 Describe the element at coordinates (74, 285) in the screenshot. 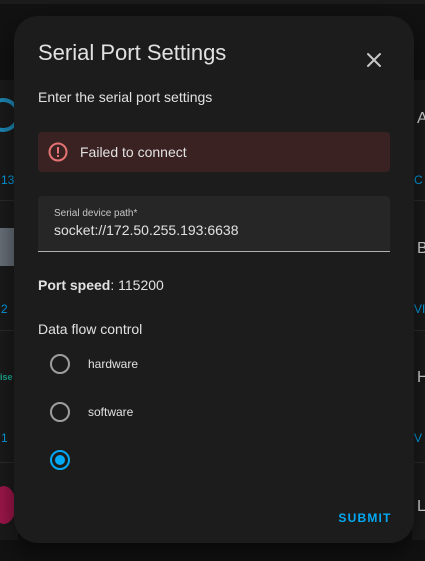

I see `port-speed-label: Port speed` at that location.